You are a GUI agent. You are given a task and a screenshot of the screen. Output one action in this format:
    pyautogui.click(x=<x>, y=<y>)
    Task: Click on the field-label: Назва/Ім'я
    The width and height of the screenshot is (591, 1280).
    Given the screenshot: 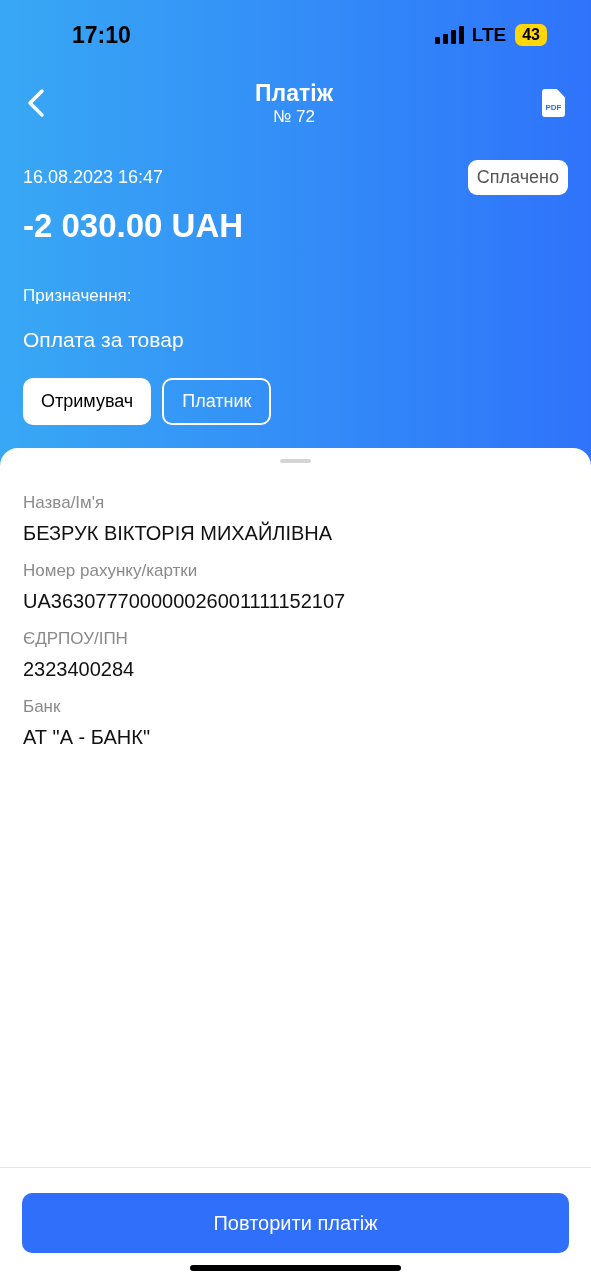 What is the action you would take?
    pyautogui.click(x=64, y=502)
    